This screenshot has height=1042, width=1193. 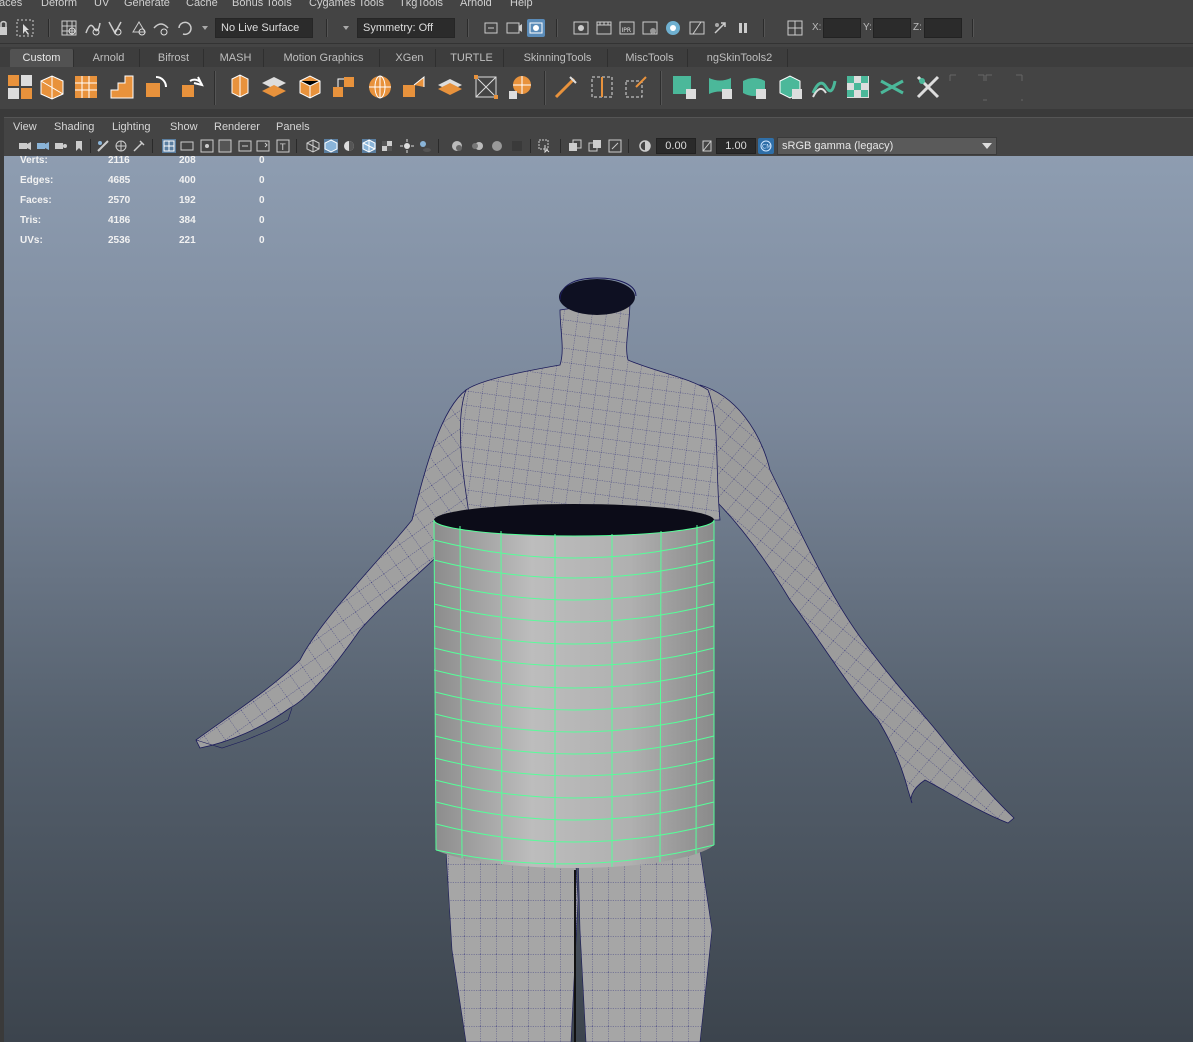 I want to click on ipr-render-icon: IPR, so click(x=627, y=28).